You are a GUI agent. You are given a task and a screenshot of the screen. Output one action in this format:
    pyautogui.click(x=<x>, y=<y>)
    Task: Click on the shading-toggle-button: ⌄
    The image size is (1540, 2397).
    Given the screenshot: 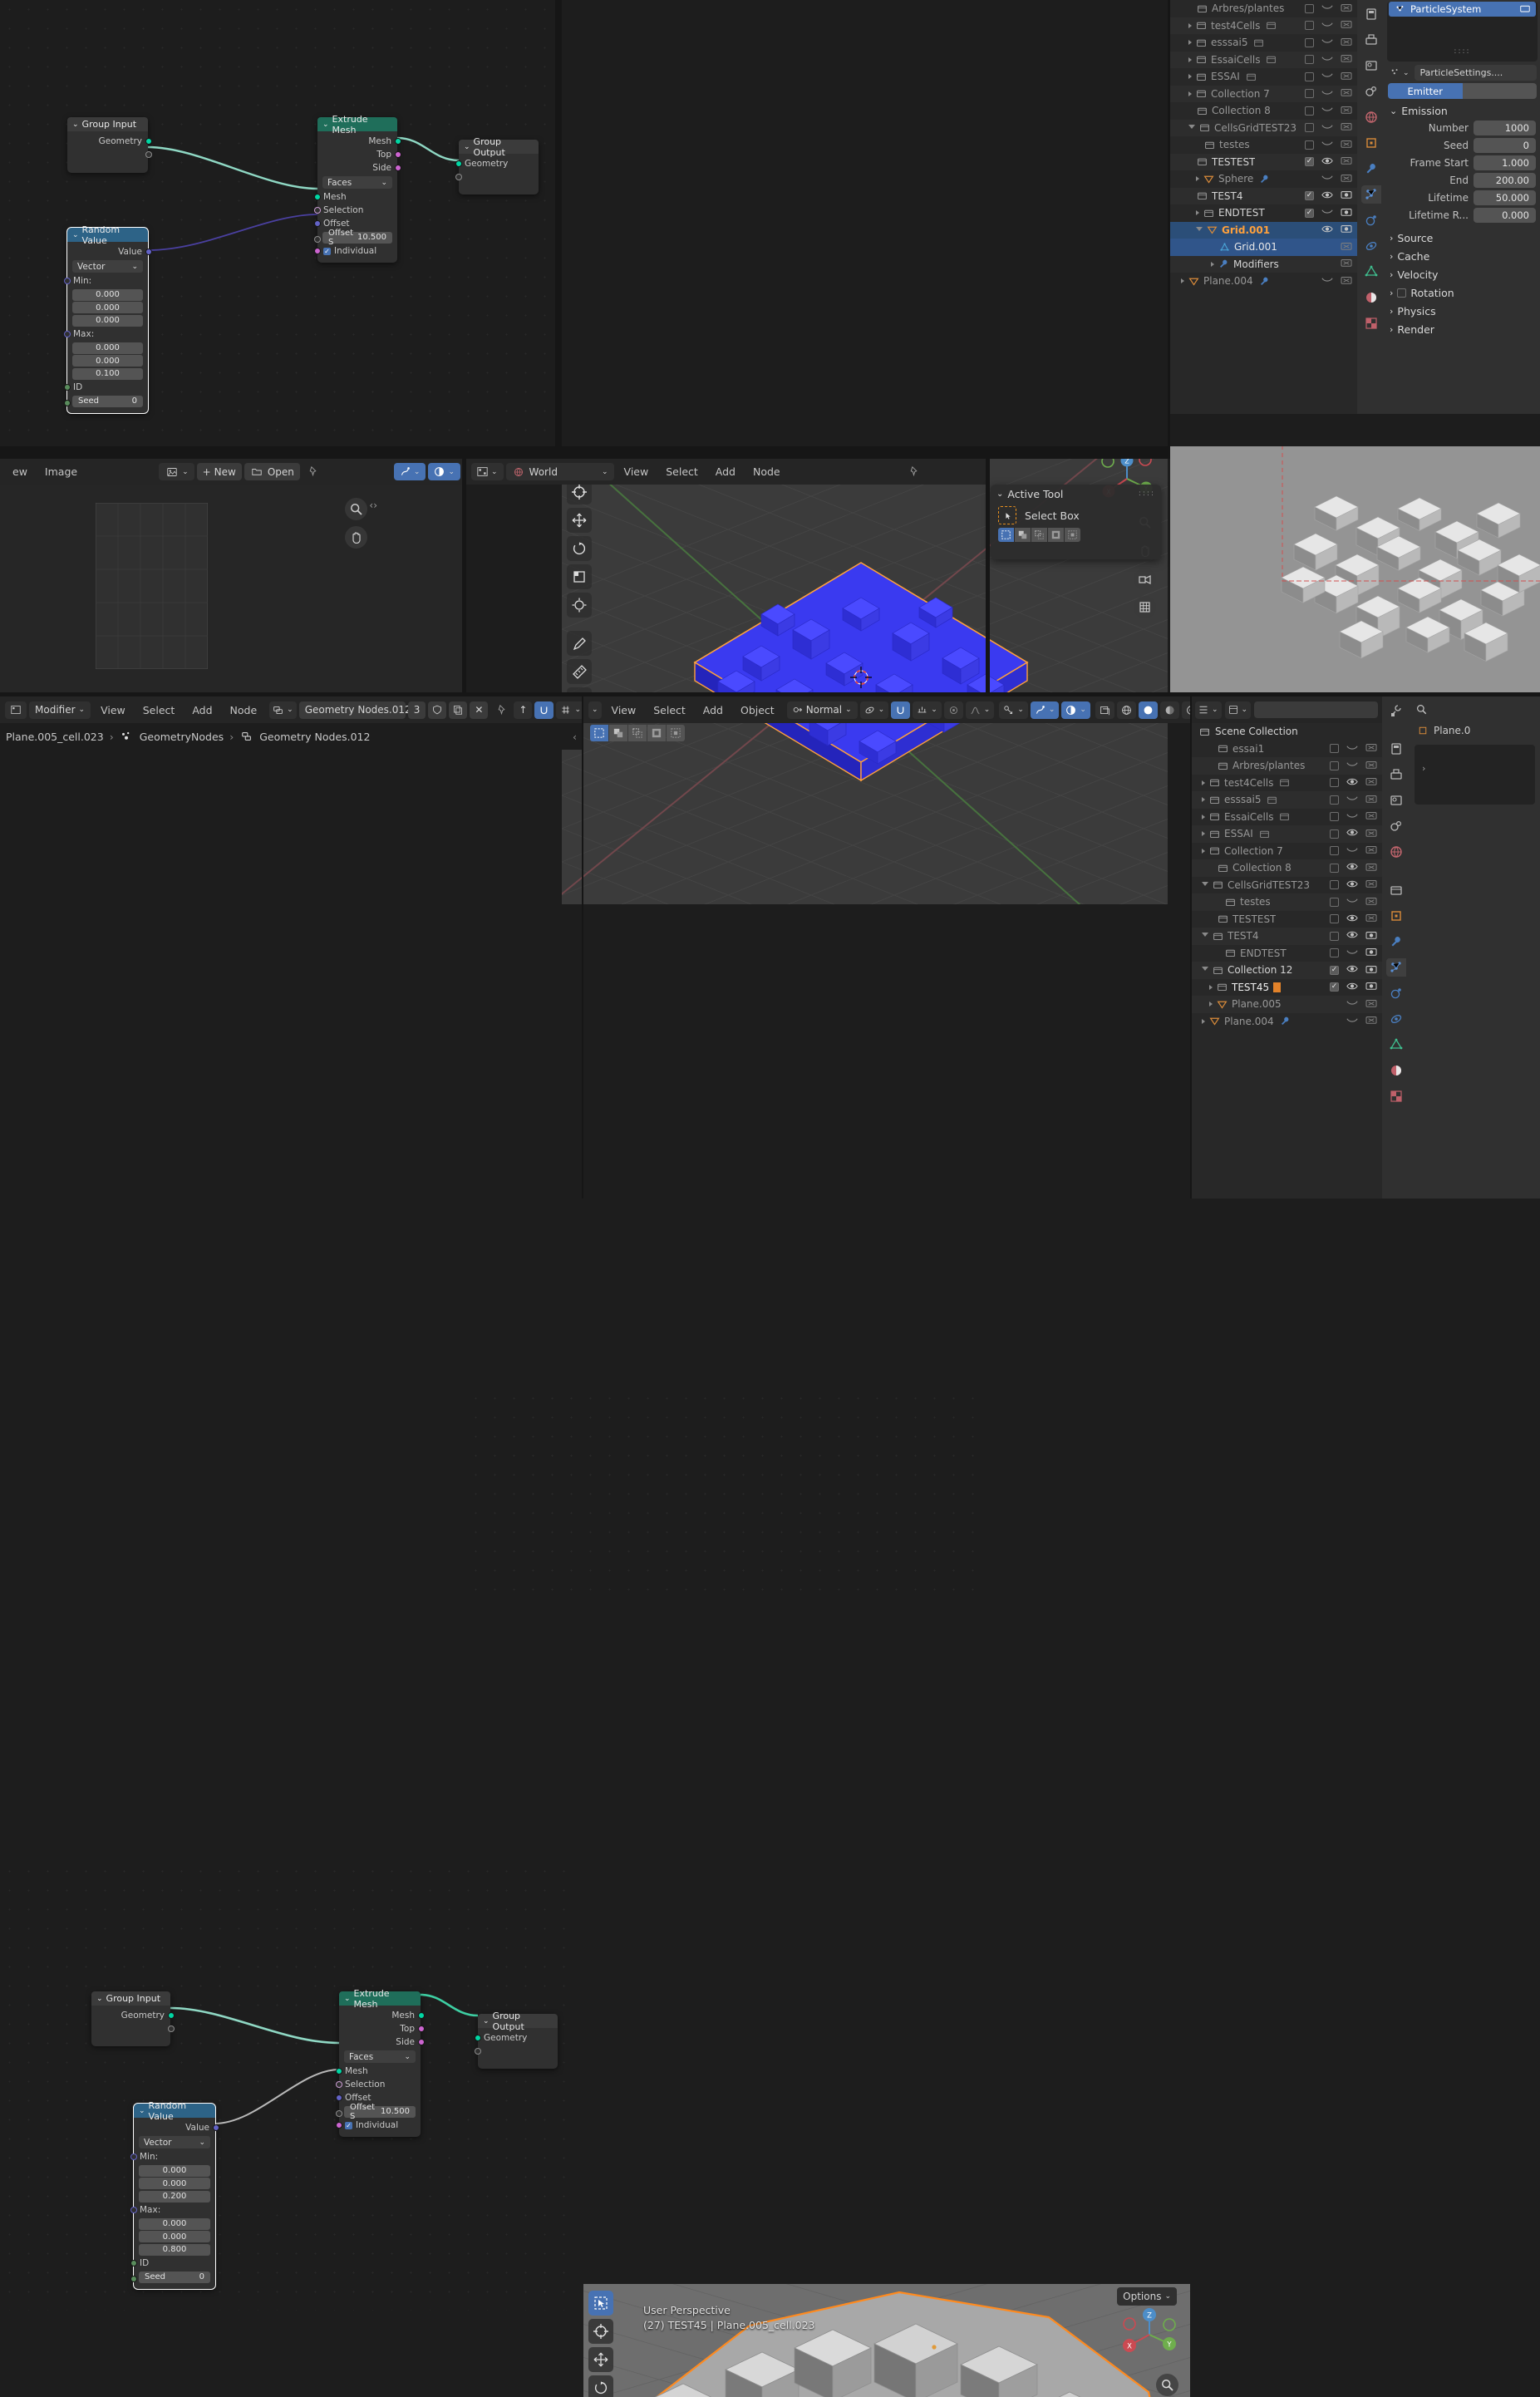 What is the action you would take?
    pyautogui.click(x=444, y=472)
    